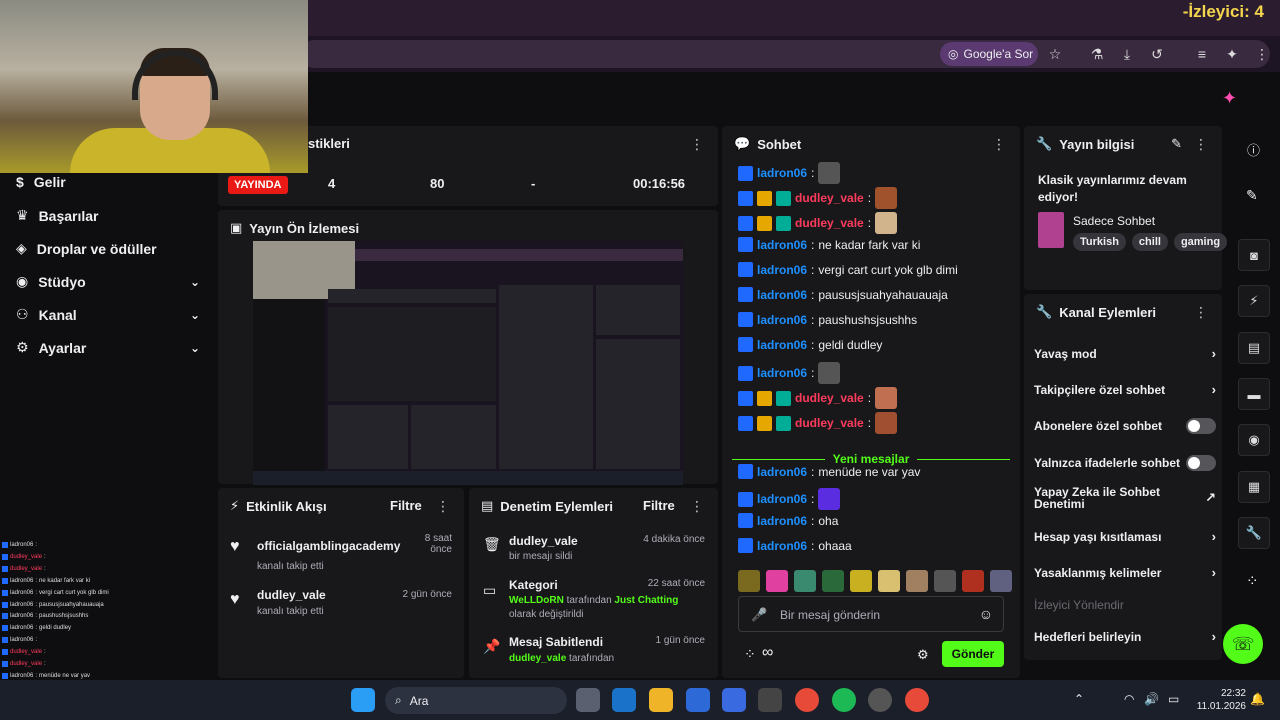  Describe the element at coordinates (807, 700) in the screenshot. I see `chrome-icon` at that location.